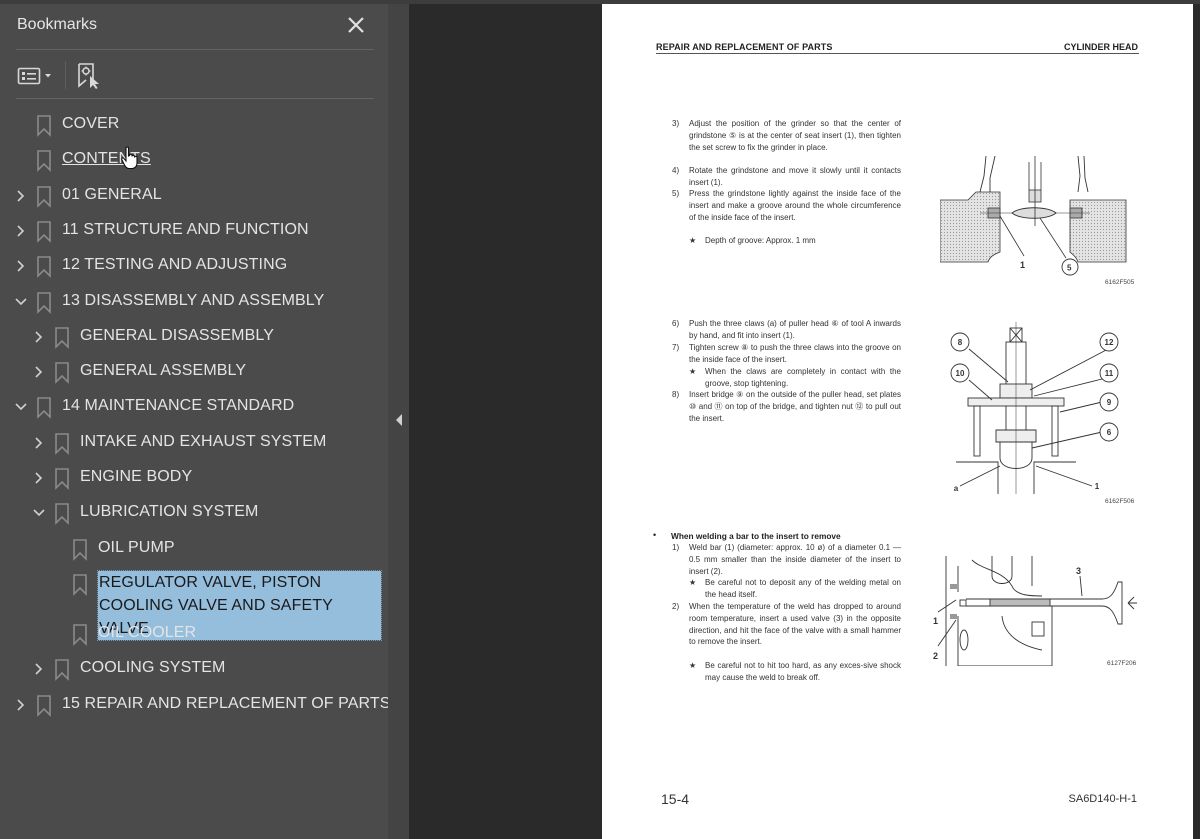 This screenshot has height=839, width=1200. Describe the element at coordinates (57, 24) in the screenshot. I see `bookmarks-title: Bookmarks` at that location.